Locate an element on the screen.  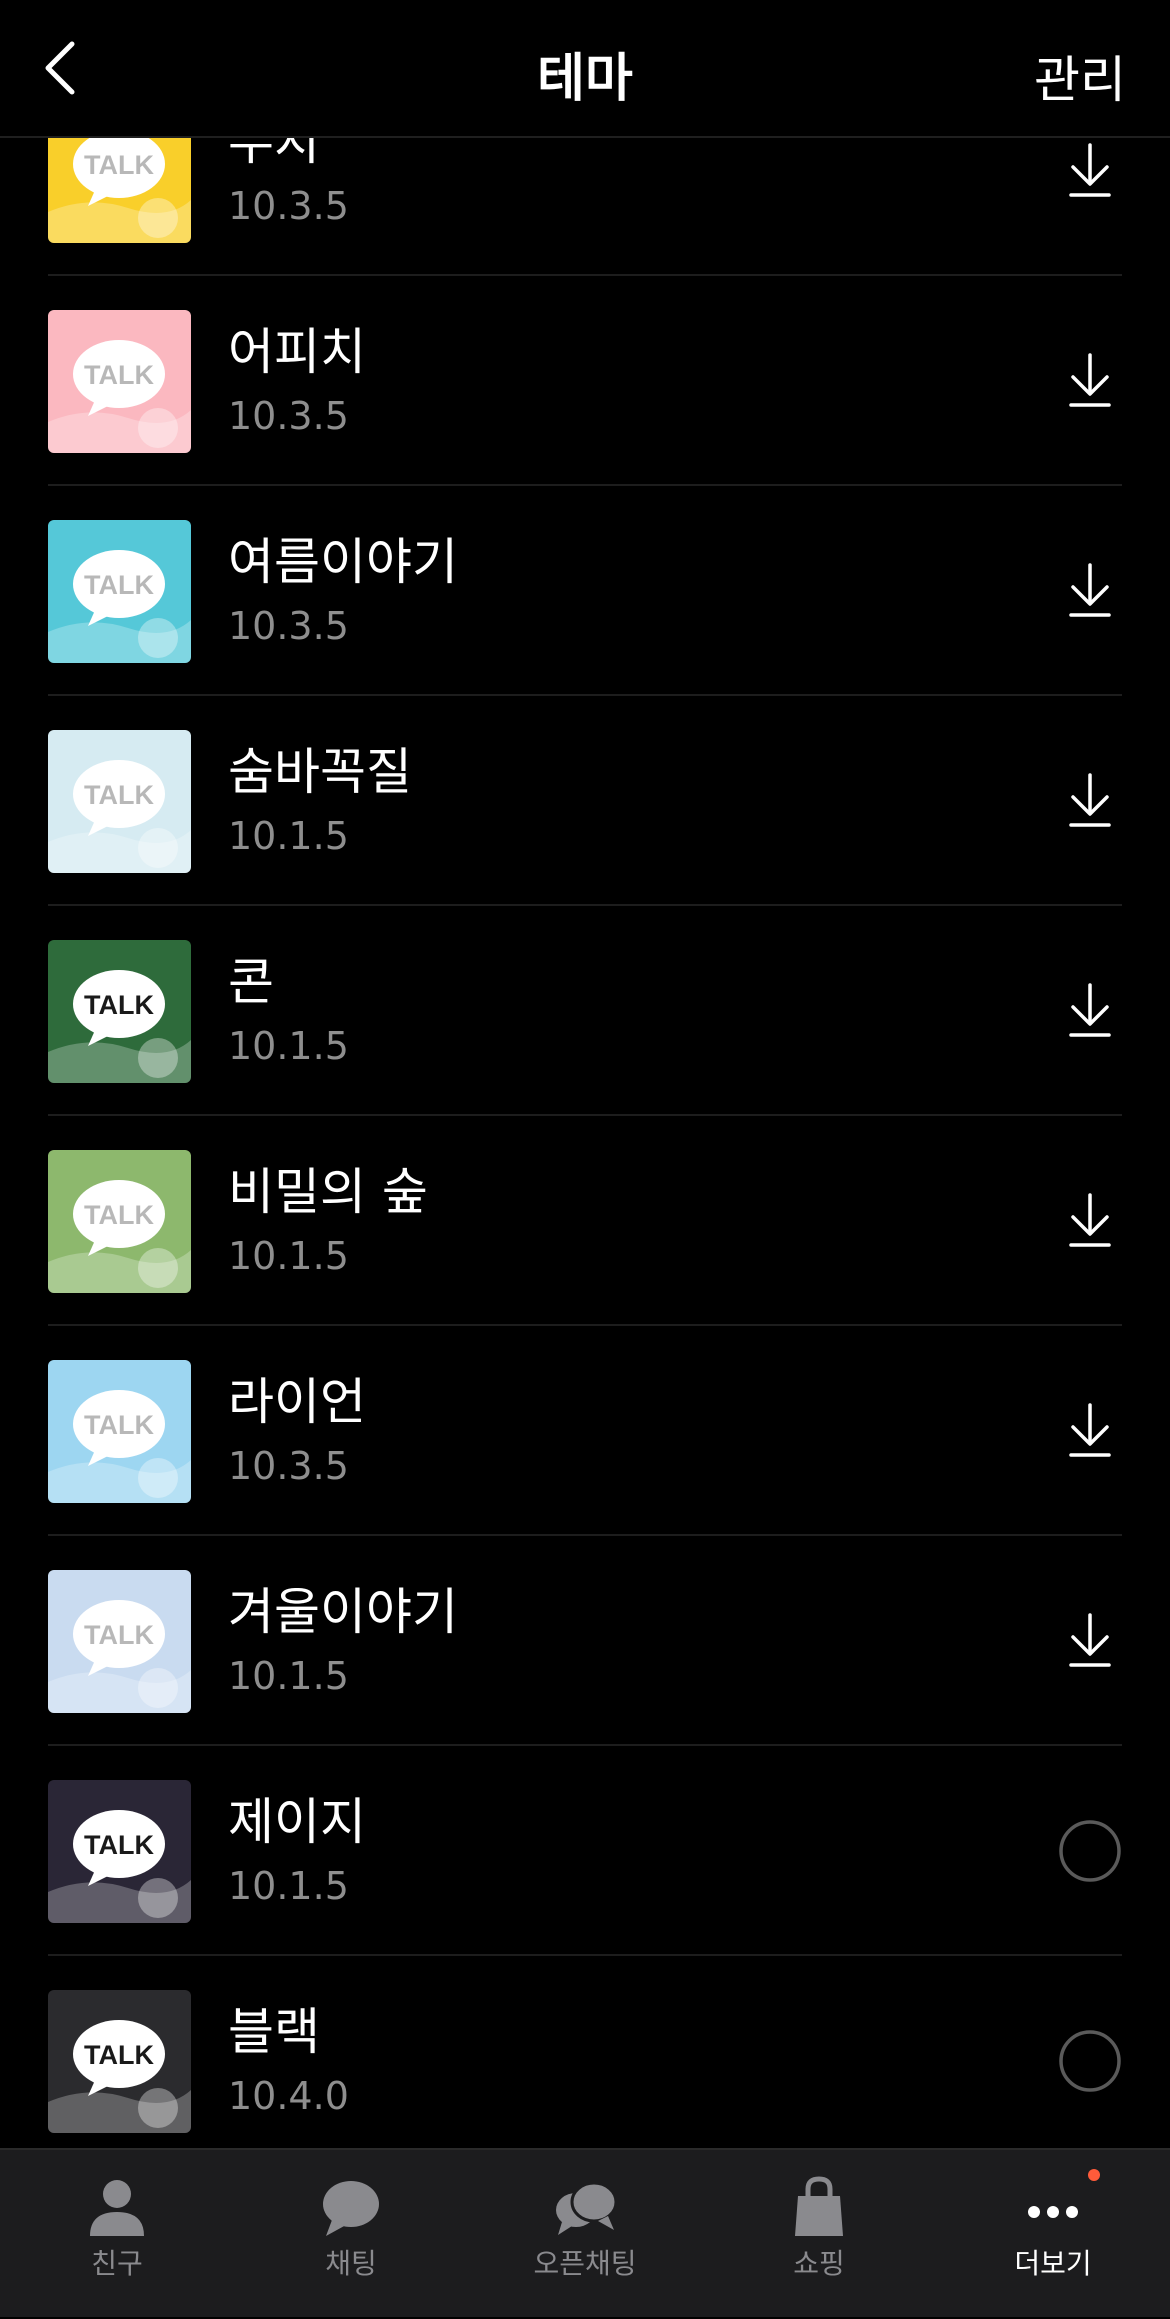
bottom-tab-bar: 친구 채팅 오픈채팅 쇼핑 더보기 is located at coordinates (585, 2232).